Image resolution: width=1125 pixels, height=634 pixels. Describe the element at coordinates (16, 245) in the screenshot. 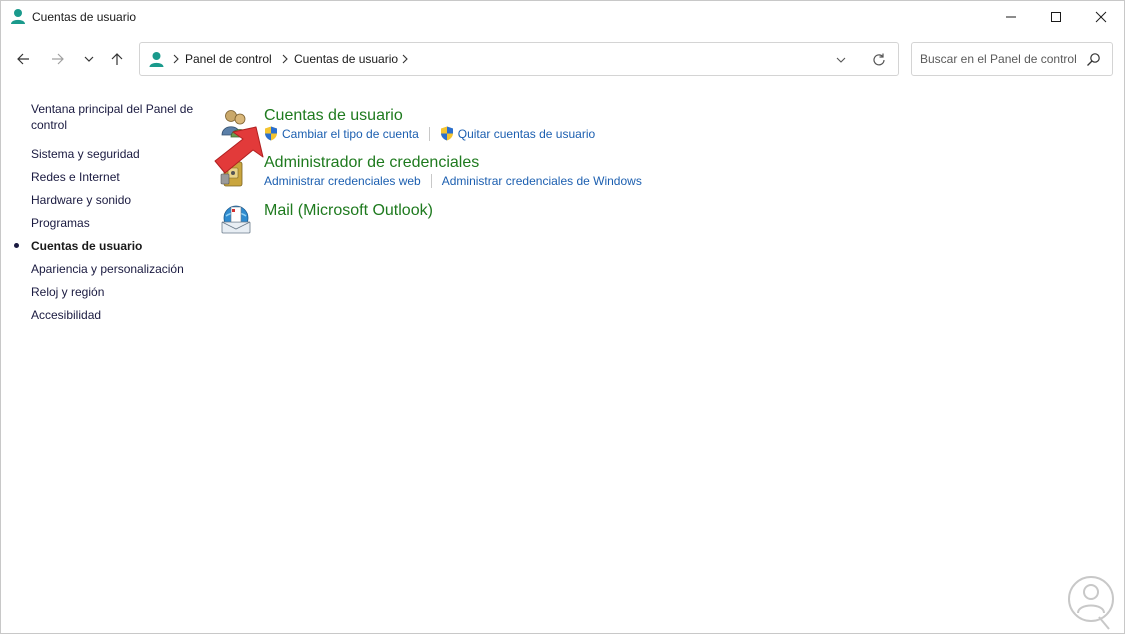

I see `active-item-bullet` at that location.